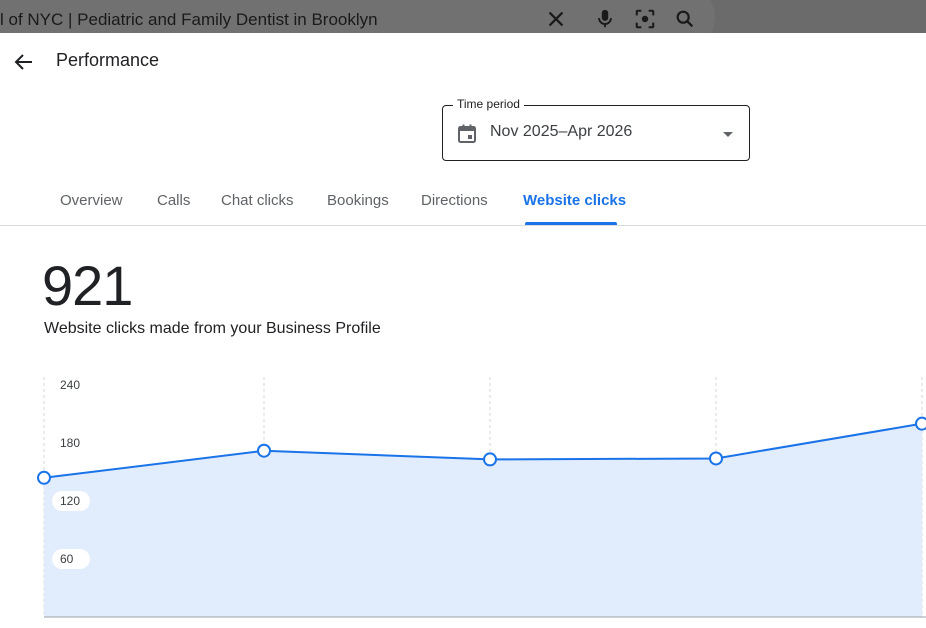 The height and width of the screenshot is (628, 926). I want to click on time-period-select: Time period Nov 2025–Apr 2026, so click(596, 129).